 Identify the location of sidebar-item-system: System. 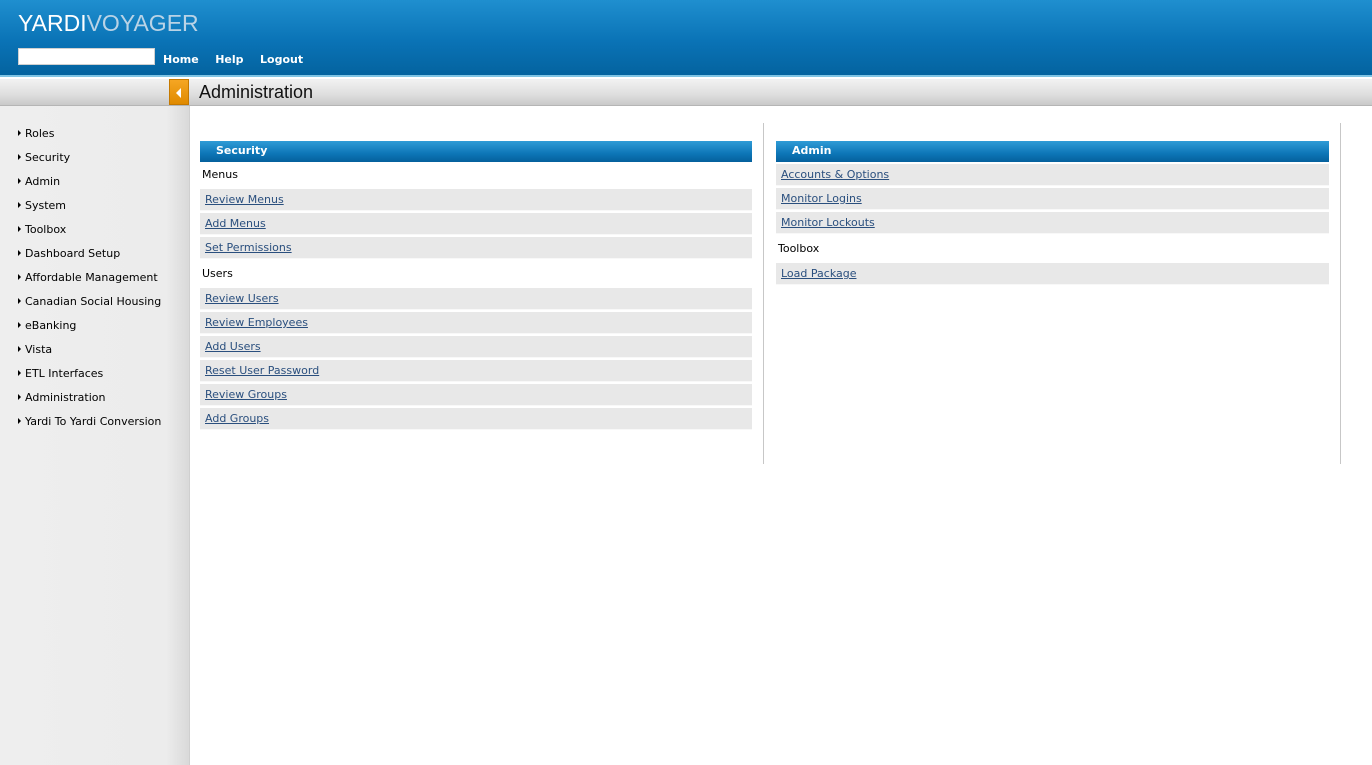
(89, 211).